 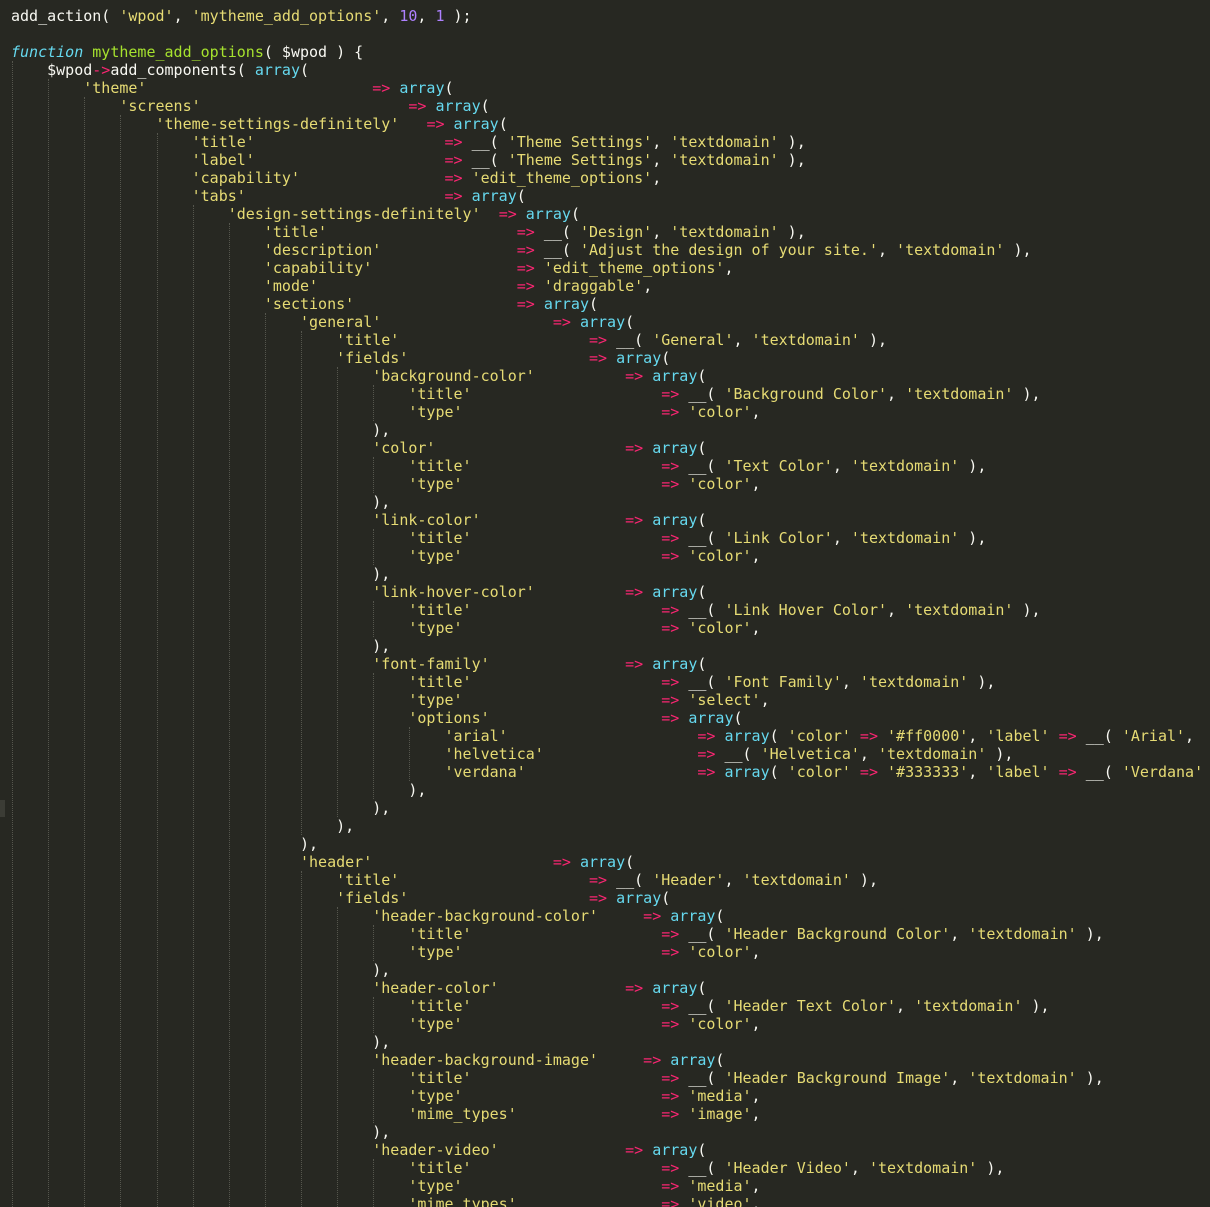 I want to click on code-token: 'arial', so click(x=476, y=736).